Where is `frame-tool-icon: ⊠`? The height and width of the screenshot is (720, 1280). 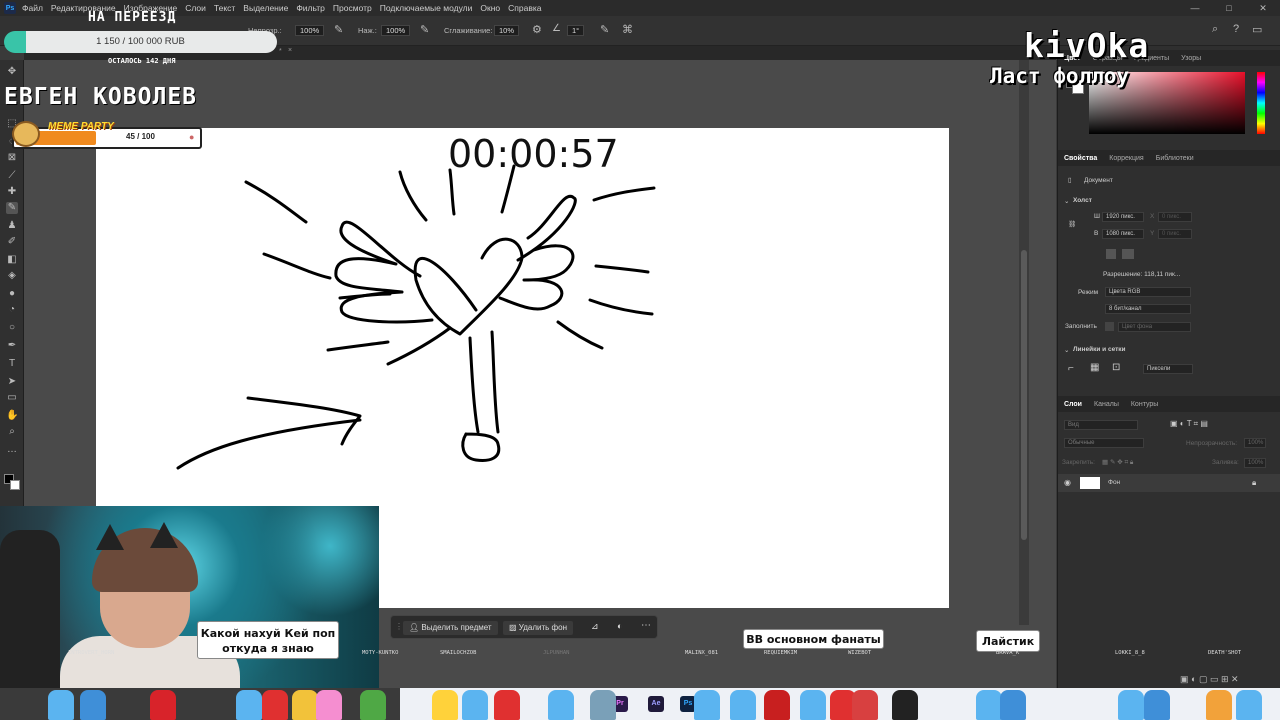
frame-tool-icon: ⊠ is located at coordinates (12, 158).